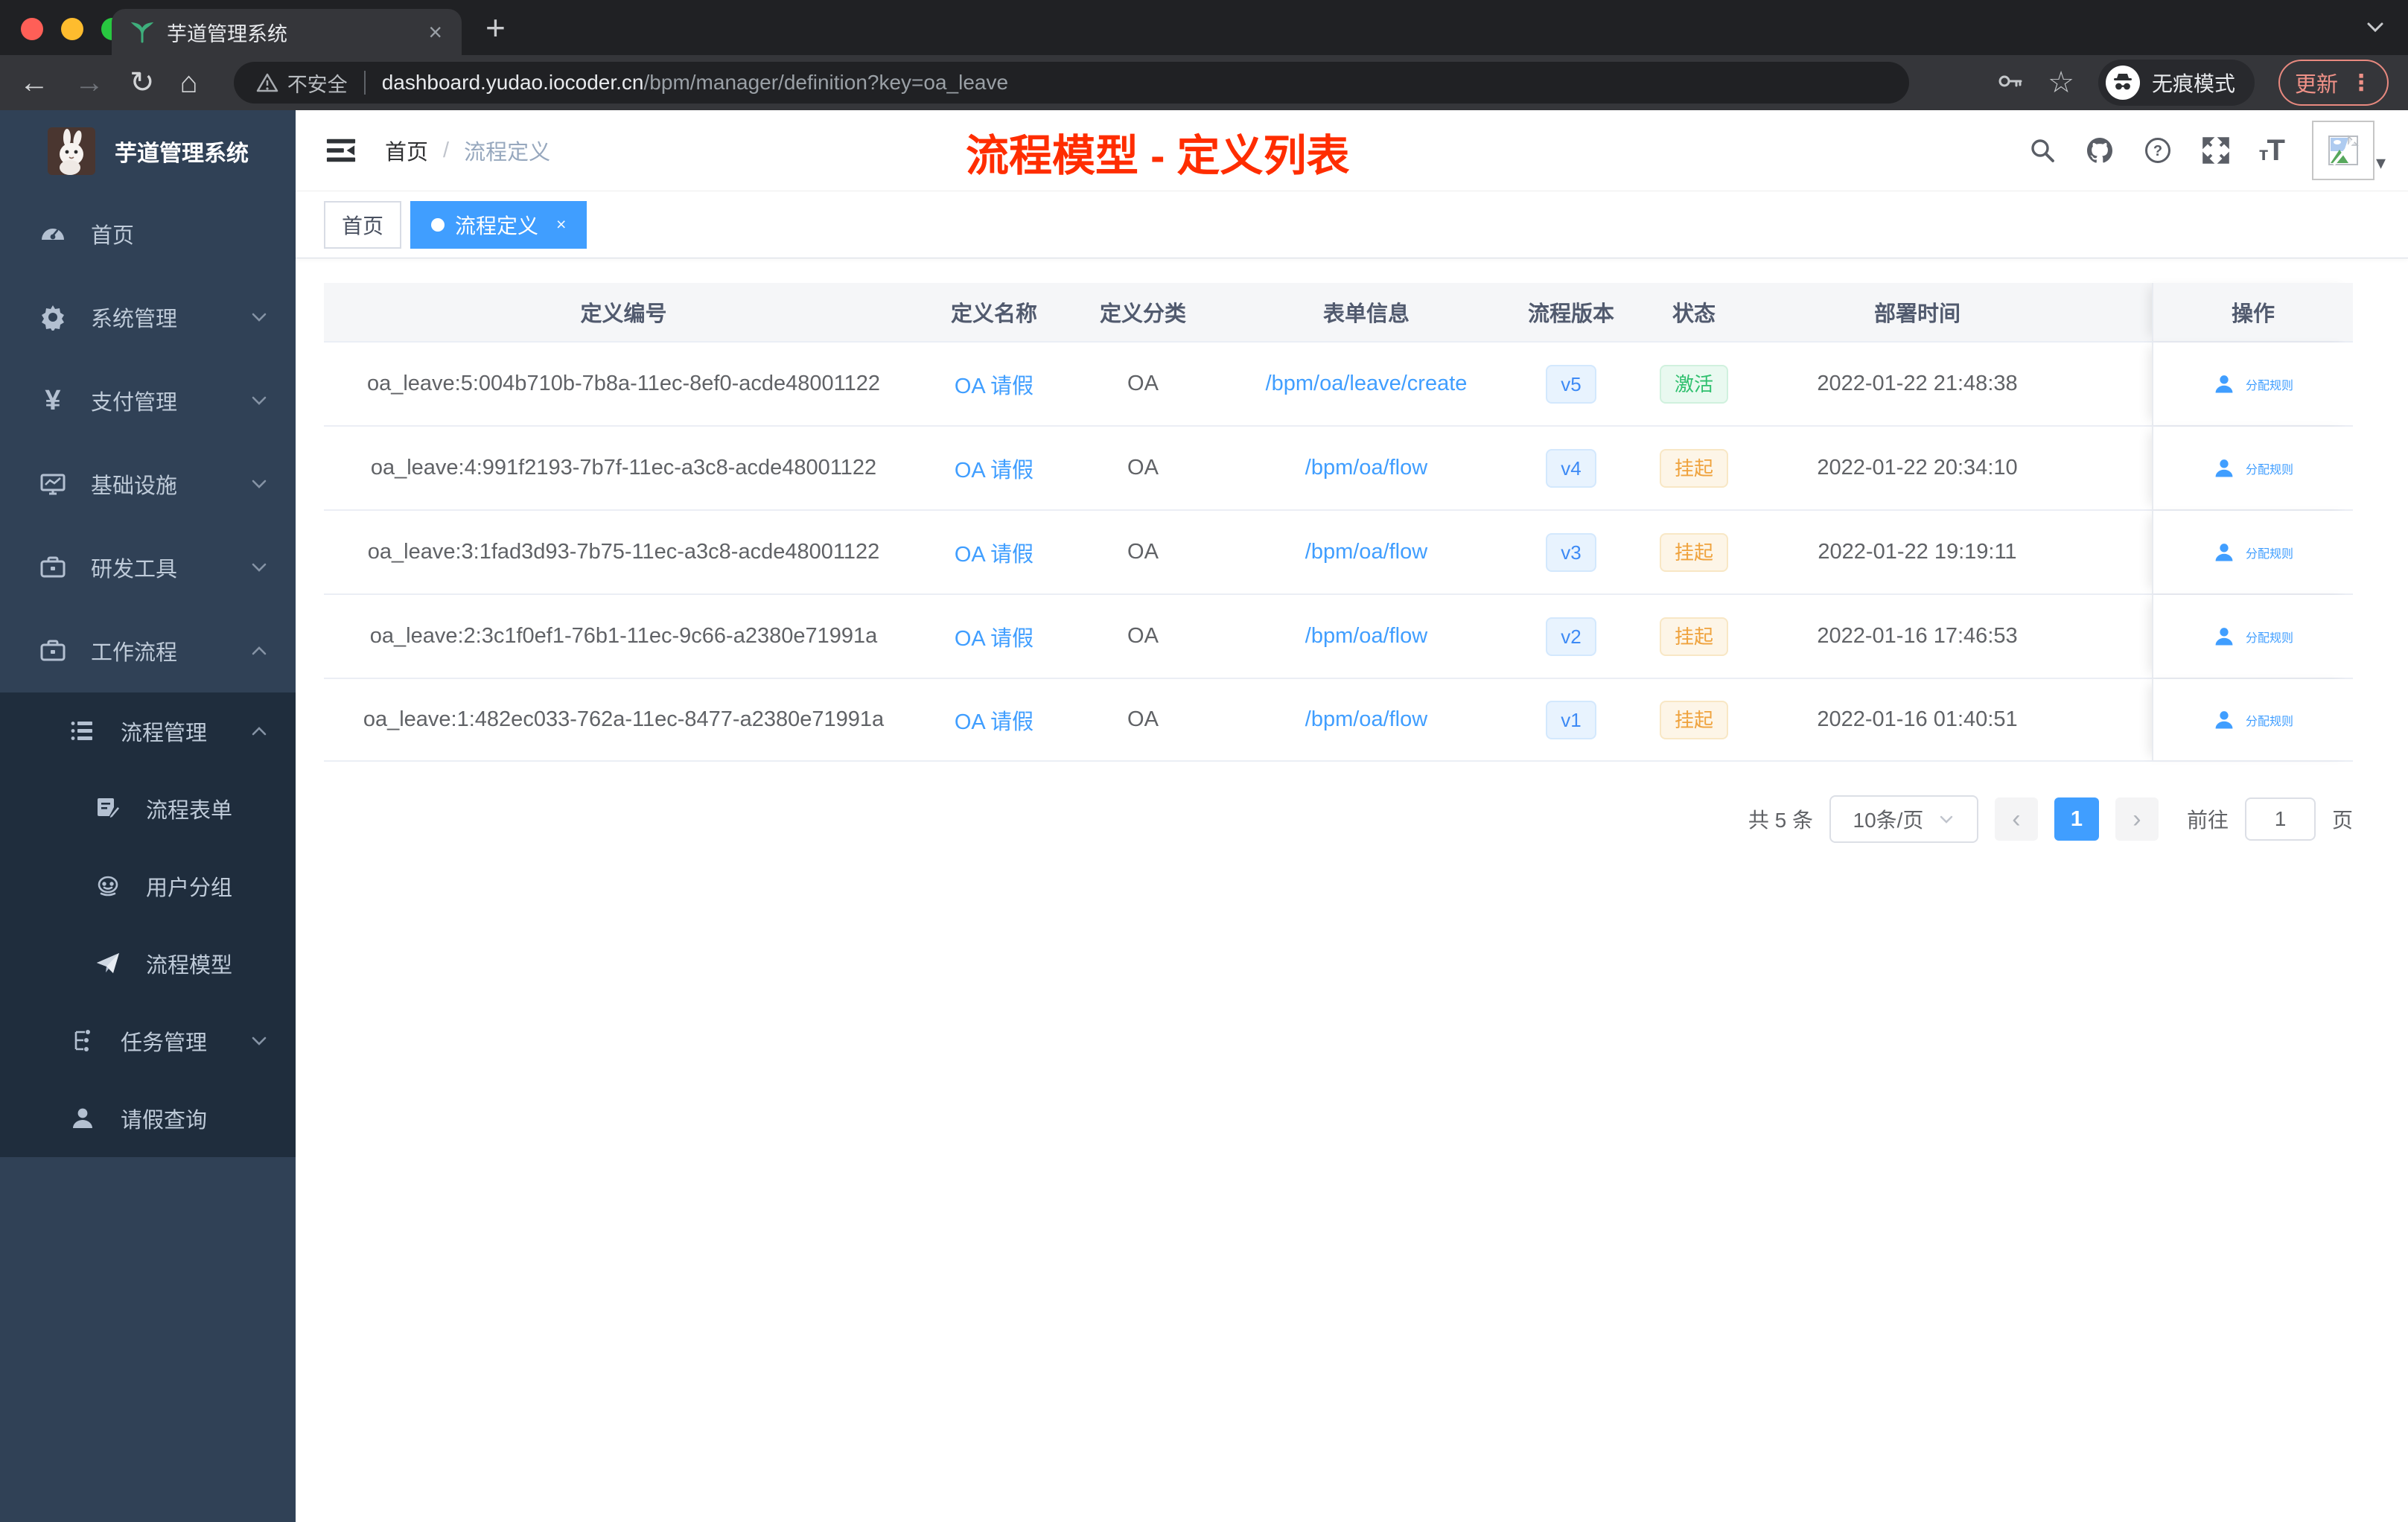 The image size is (2408, 1522). I want to click on col-header-actions: 操作, so click(2252, 312).